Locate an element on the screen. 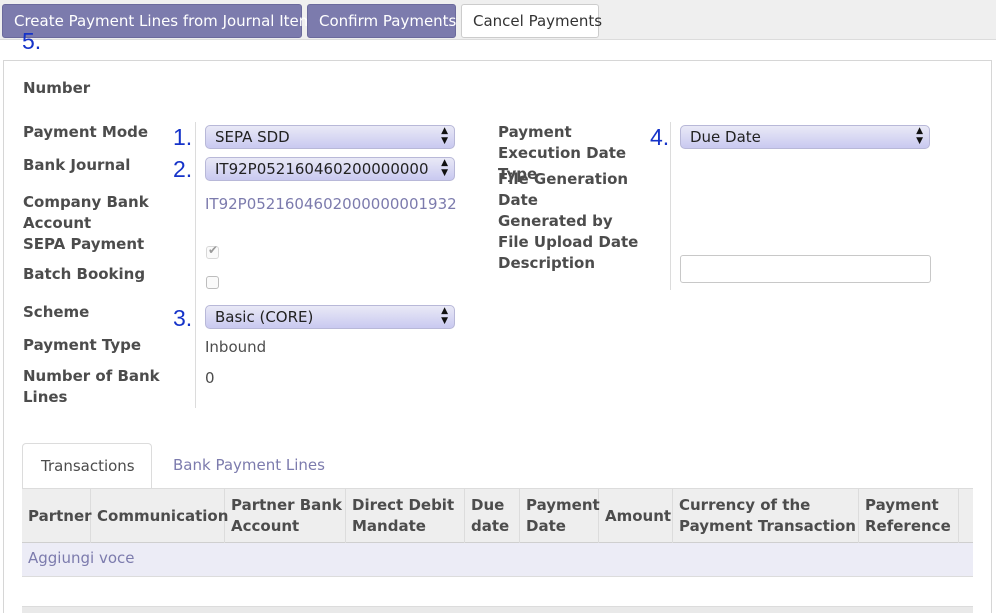 Image resolution: width=996 pixels, height=613 pixels. check-icon: ✔ is located at coordinates (213, 250).